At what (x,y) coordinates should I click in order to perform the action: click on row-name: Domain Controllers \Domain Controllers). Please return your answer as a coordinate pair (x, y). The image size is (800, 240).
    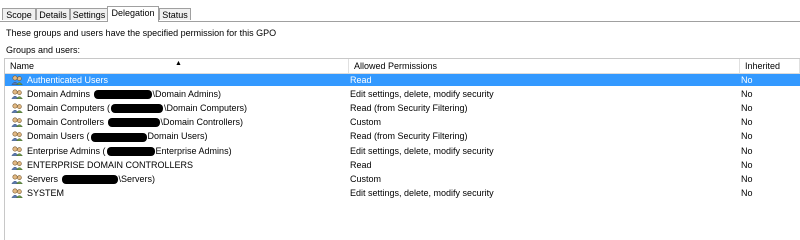
    Looking at the image, I should click on (135, 122).